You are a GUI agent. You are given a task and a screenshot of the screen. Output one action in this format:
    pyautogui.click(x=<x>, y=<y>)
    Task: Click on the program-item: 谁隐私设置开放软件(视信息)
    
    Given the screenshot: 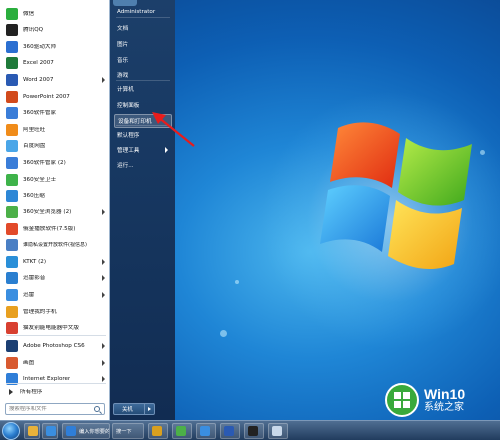 What is the action you would take?
    pyautogui.click(x=55, y=245)
    